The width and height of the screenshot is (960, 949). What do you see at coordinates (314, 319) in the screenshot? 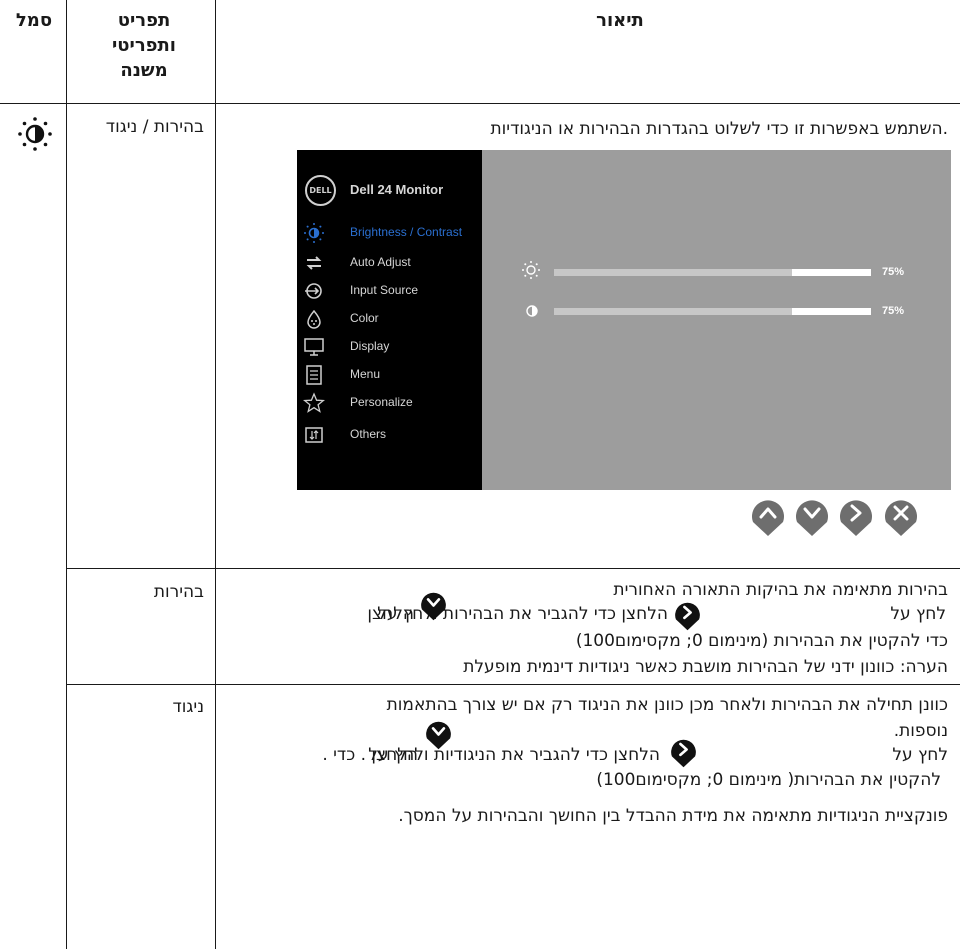
I see `color-icon` at bounding box center [314, 319].